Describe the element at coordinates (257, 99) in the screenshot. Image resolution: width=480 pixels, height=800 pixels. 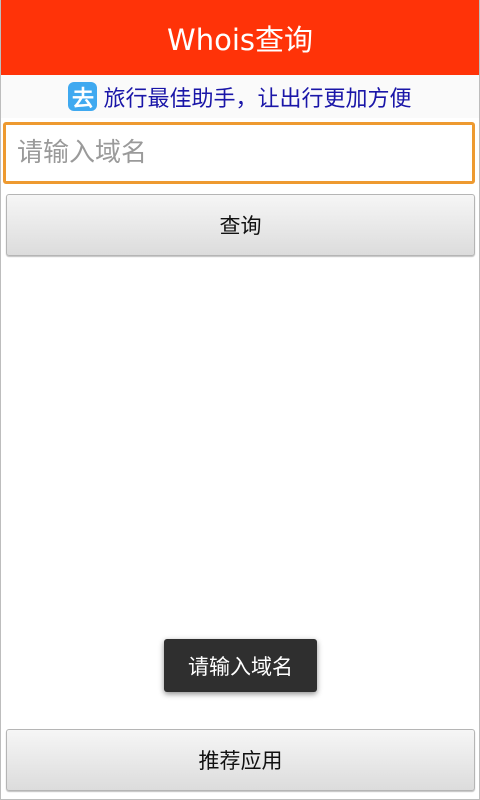
I see `ad-banner-text: 旅行最佳助手，让出行更加方便` at that location.